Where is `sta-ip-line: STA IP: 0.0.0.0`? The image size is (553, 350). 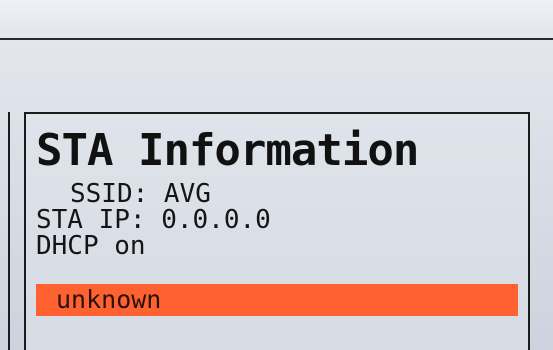 sta-ip-line: STA IP: 0.0.0.0 is located at coordinates (153, 220).